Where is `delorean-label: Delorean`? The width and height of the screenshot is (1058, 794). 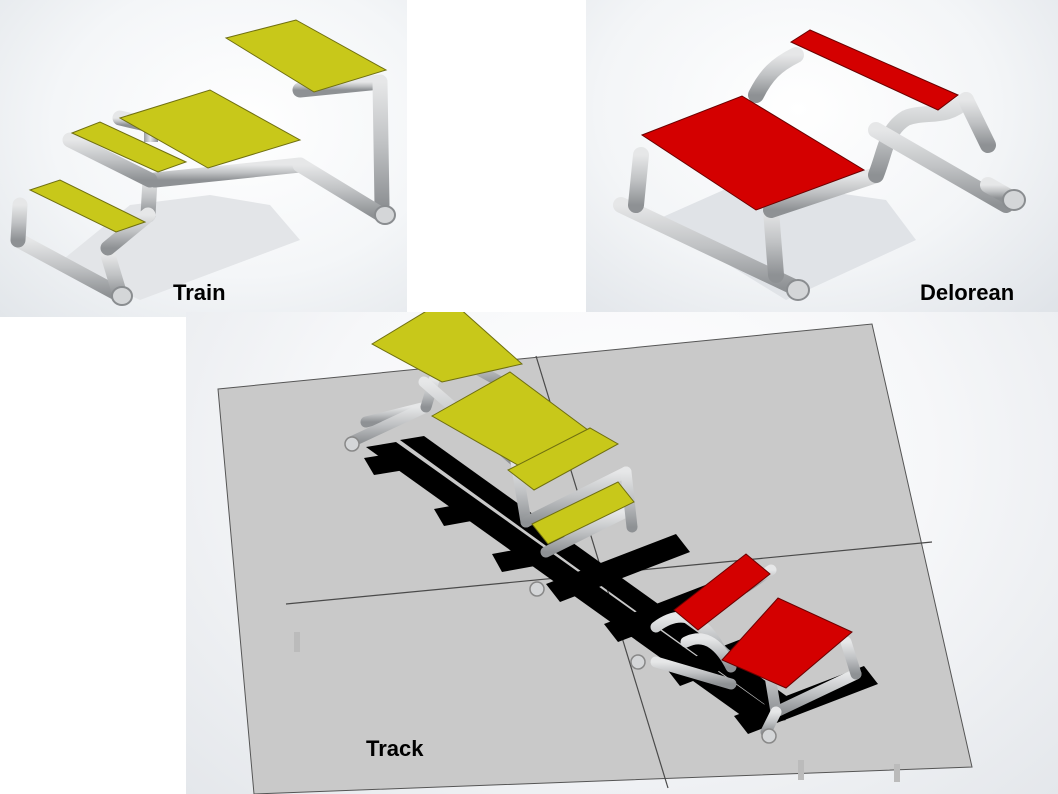 delorean-label: Delorean is located at coordinates (967, 292).